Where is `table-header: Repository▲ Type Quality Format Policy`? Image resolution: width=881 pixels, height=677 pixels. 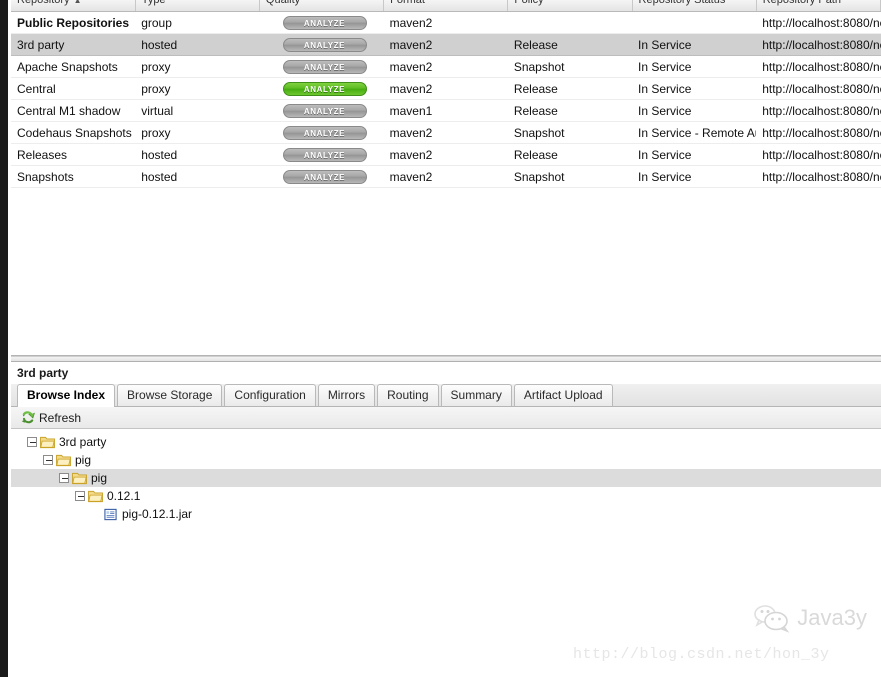
table-header: Repository▲ Type Quality Format Policy is located at coordinates (446, 6).